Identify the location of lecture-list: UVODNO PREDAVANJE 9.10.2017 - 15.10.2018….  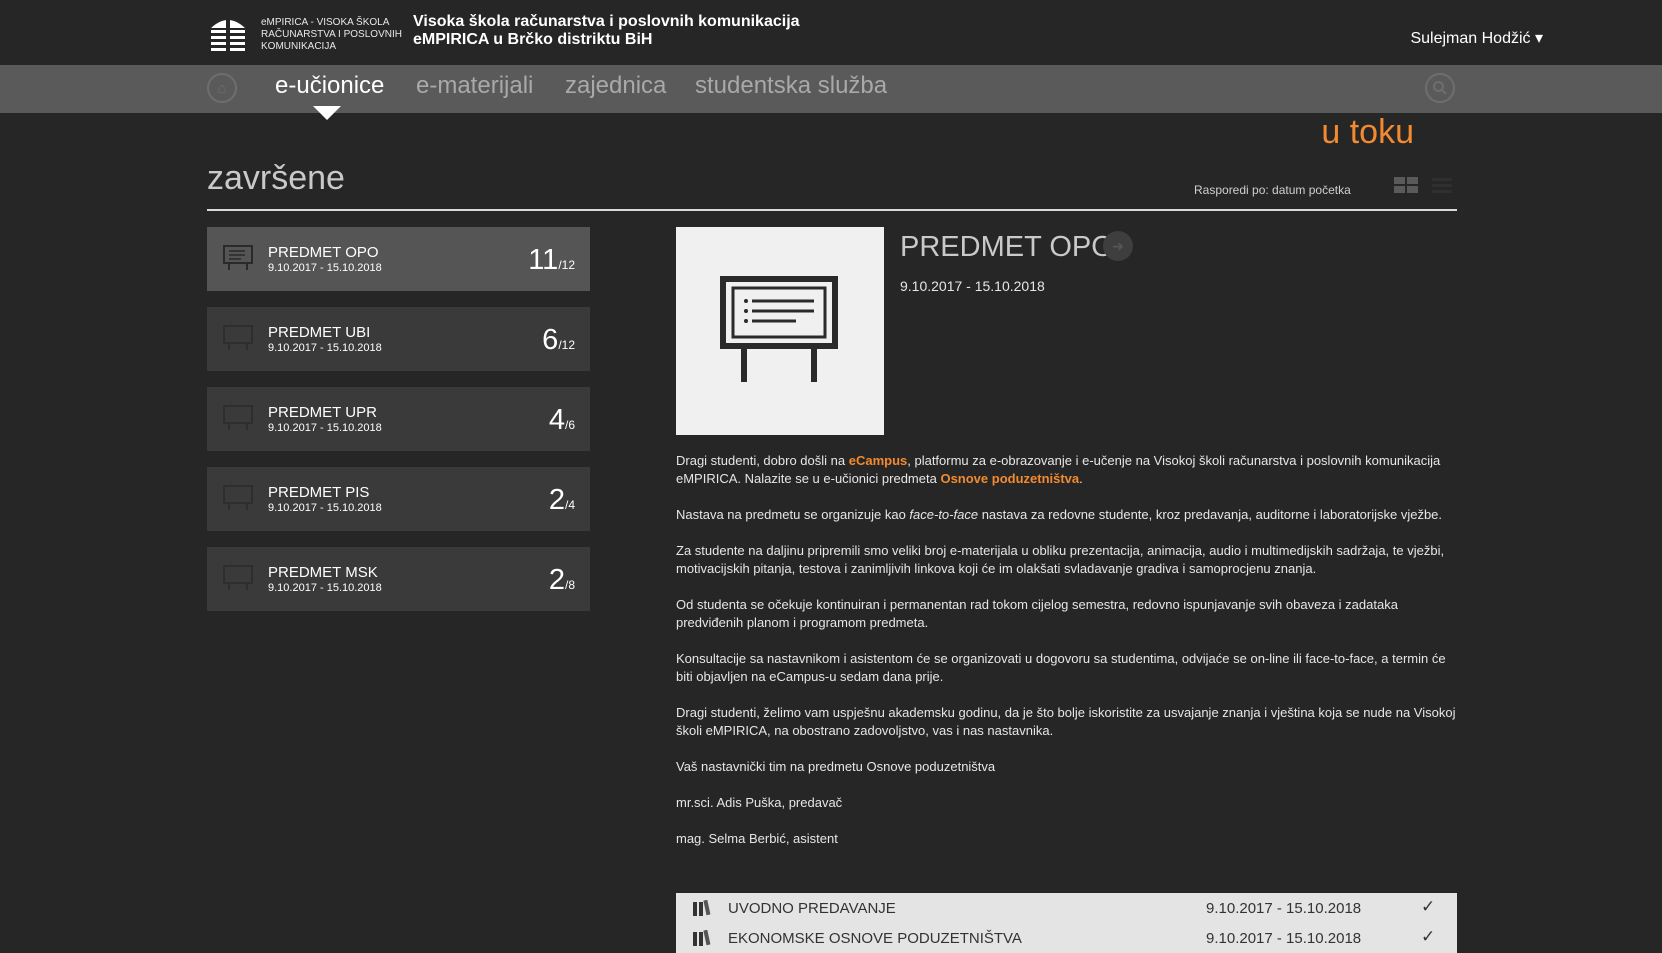
(1066, 923).